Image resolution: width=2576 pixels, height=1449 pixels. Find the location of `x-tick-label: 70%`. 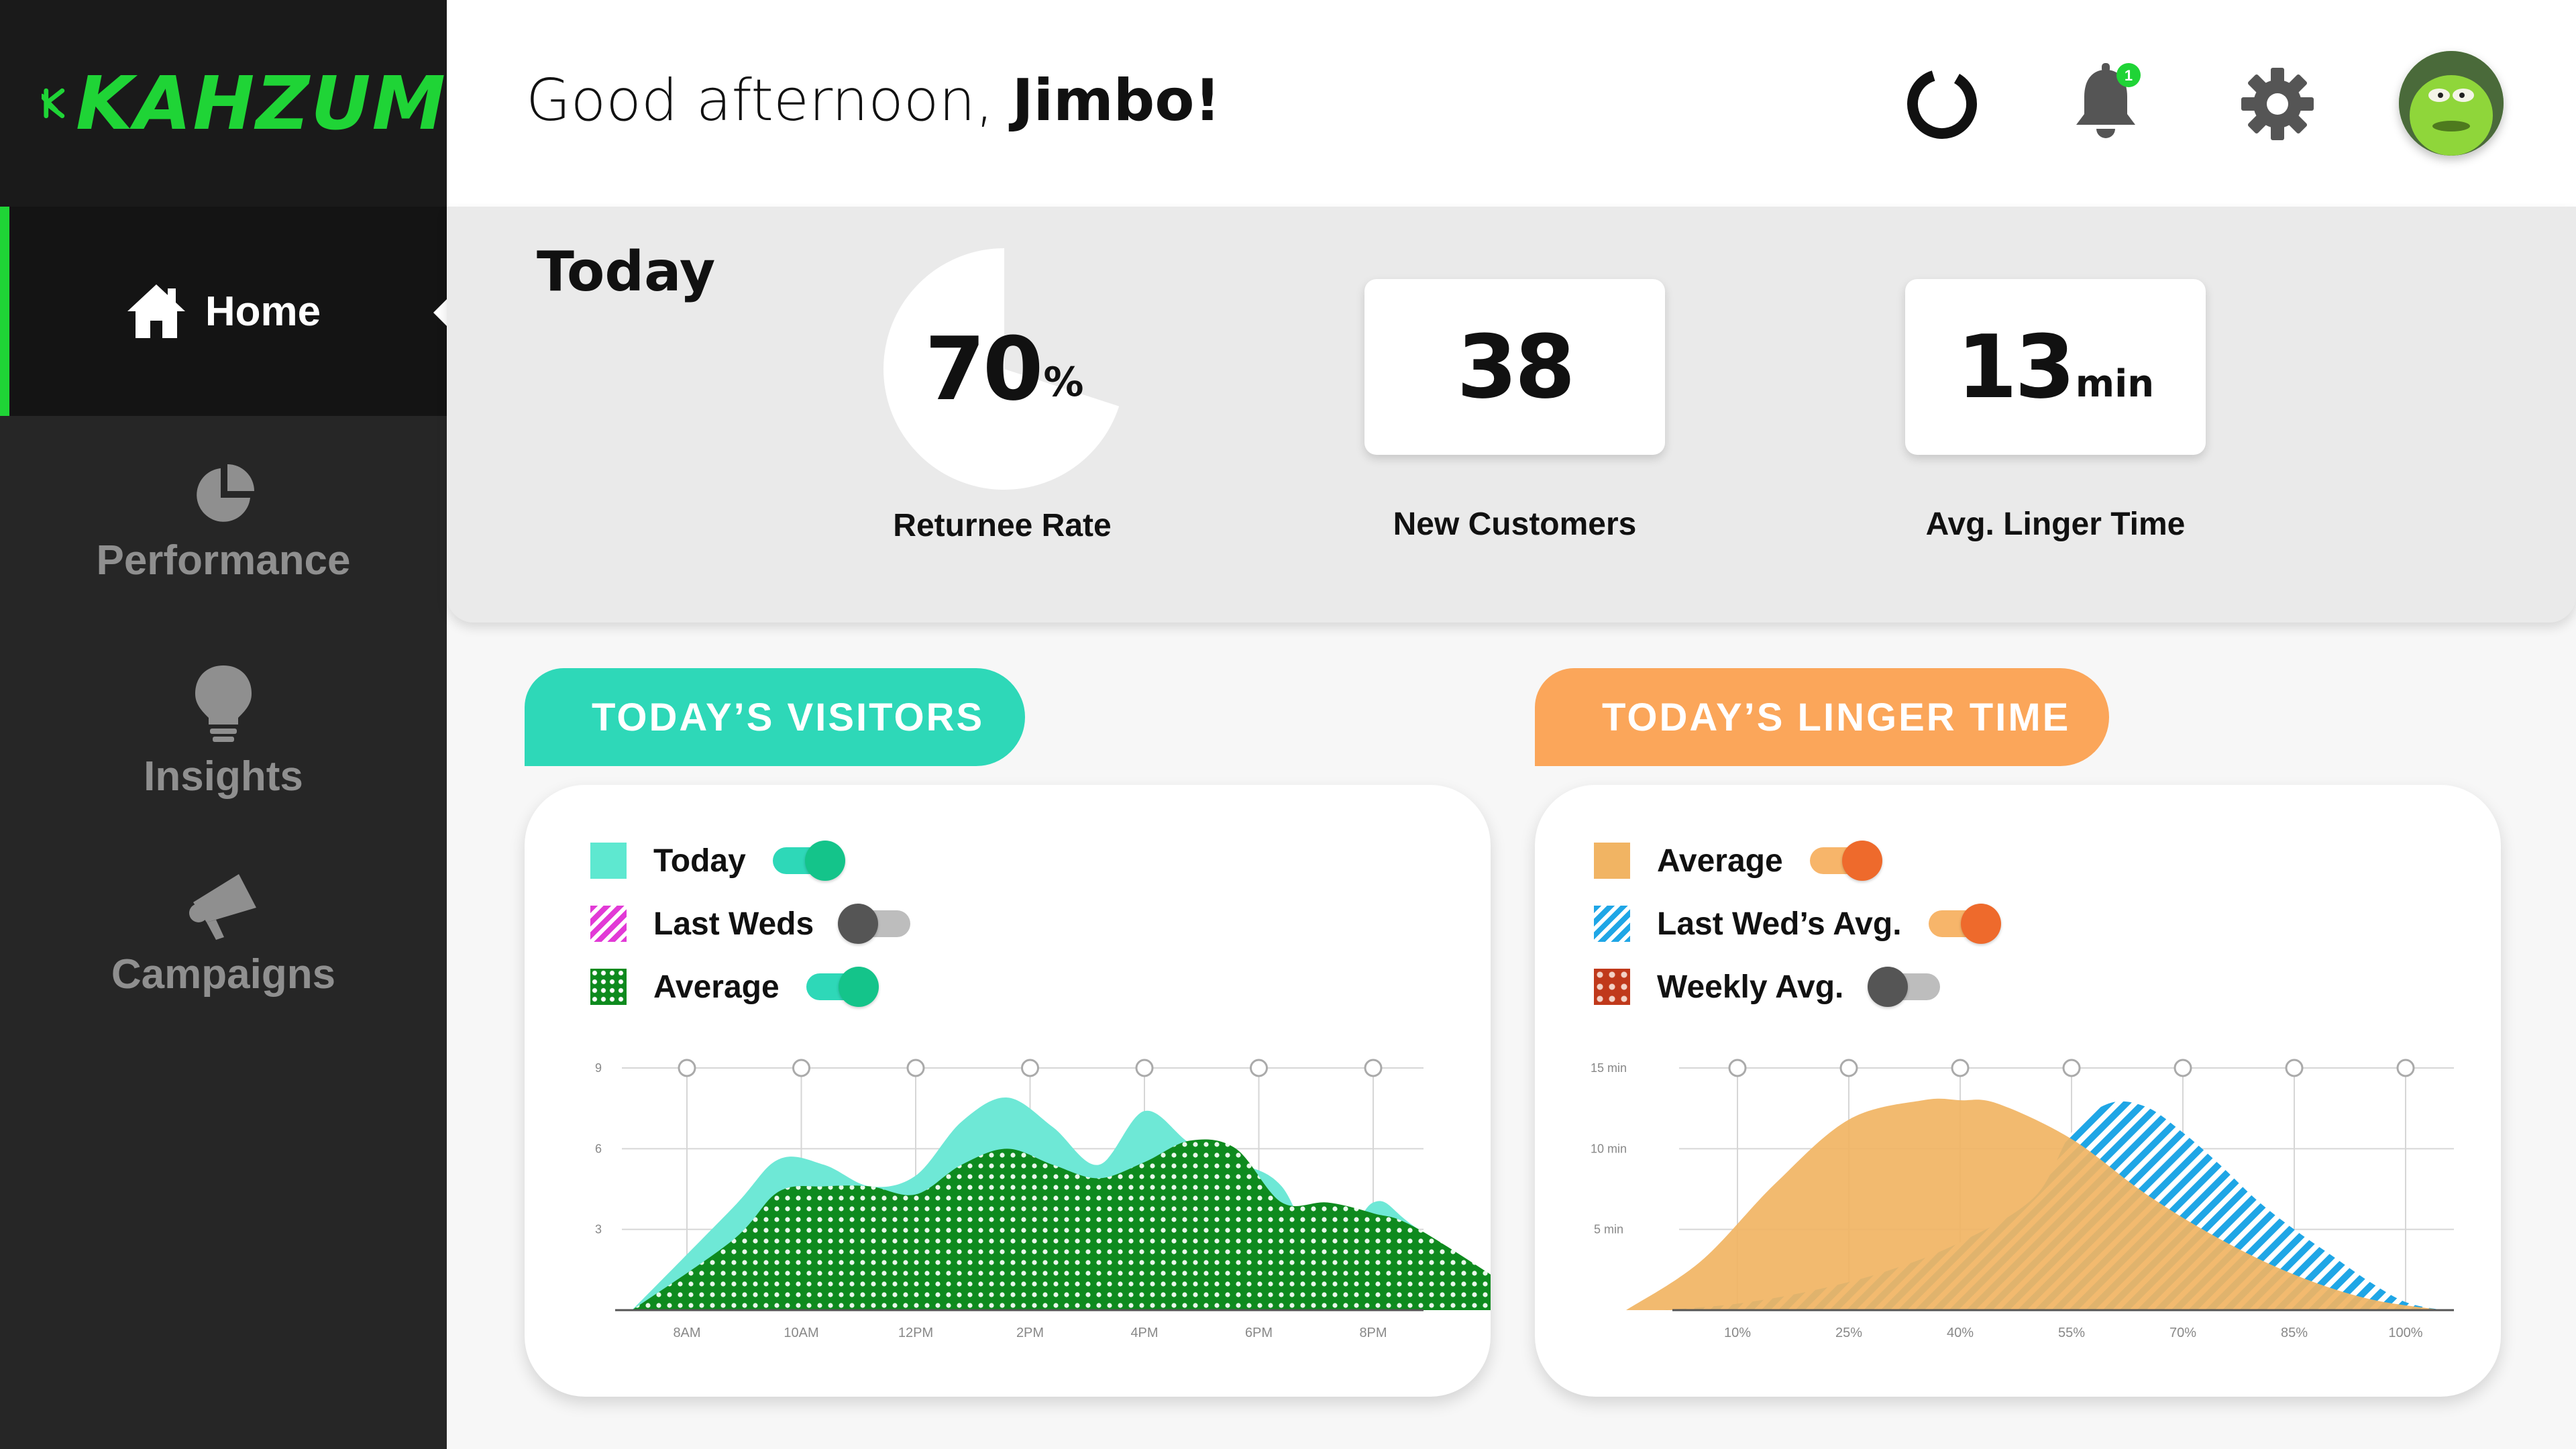

x-tick-label: 70% is located at coordinates (2182, 1333).